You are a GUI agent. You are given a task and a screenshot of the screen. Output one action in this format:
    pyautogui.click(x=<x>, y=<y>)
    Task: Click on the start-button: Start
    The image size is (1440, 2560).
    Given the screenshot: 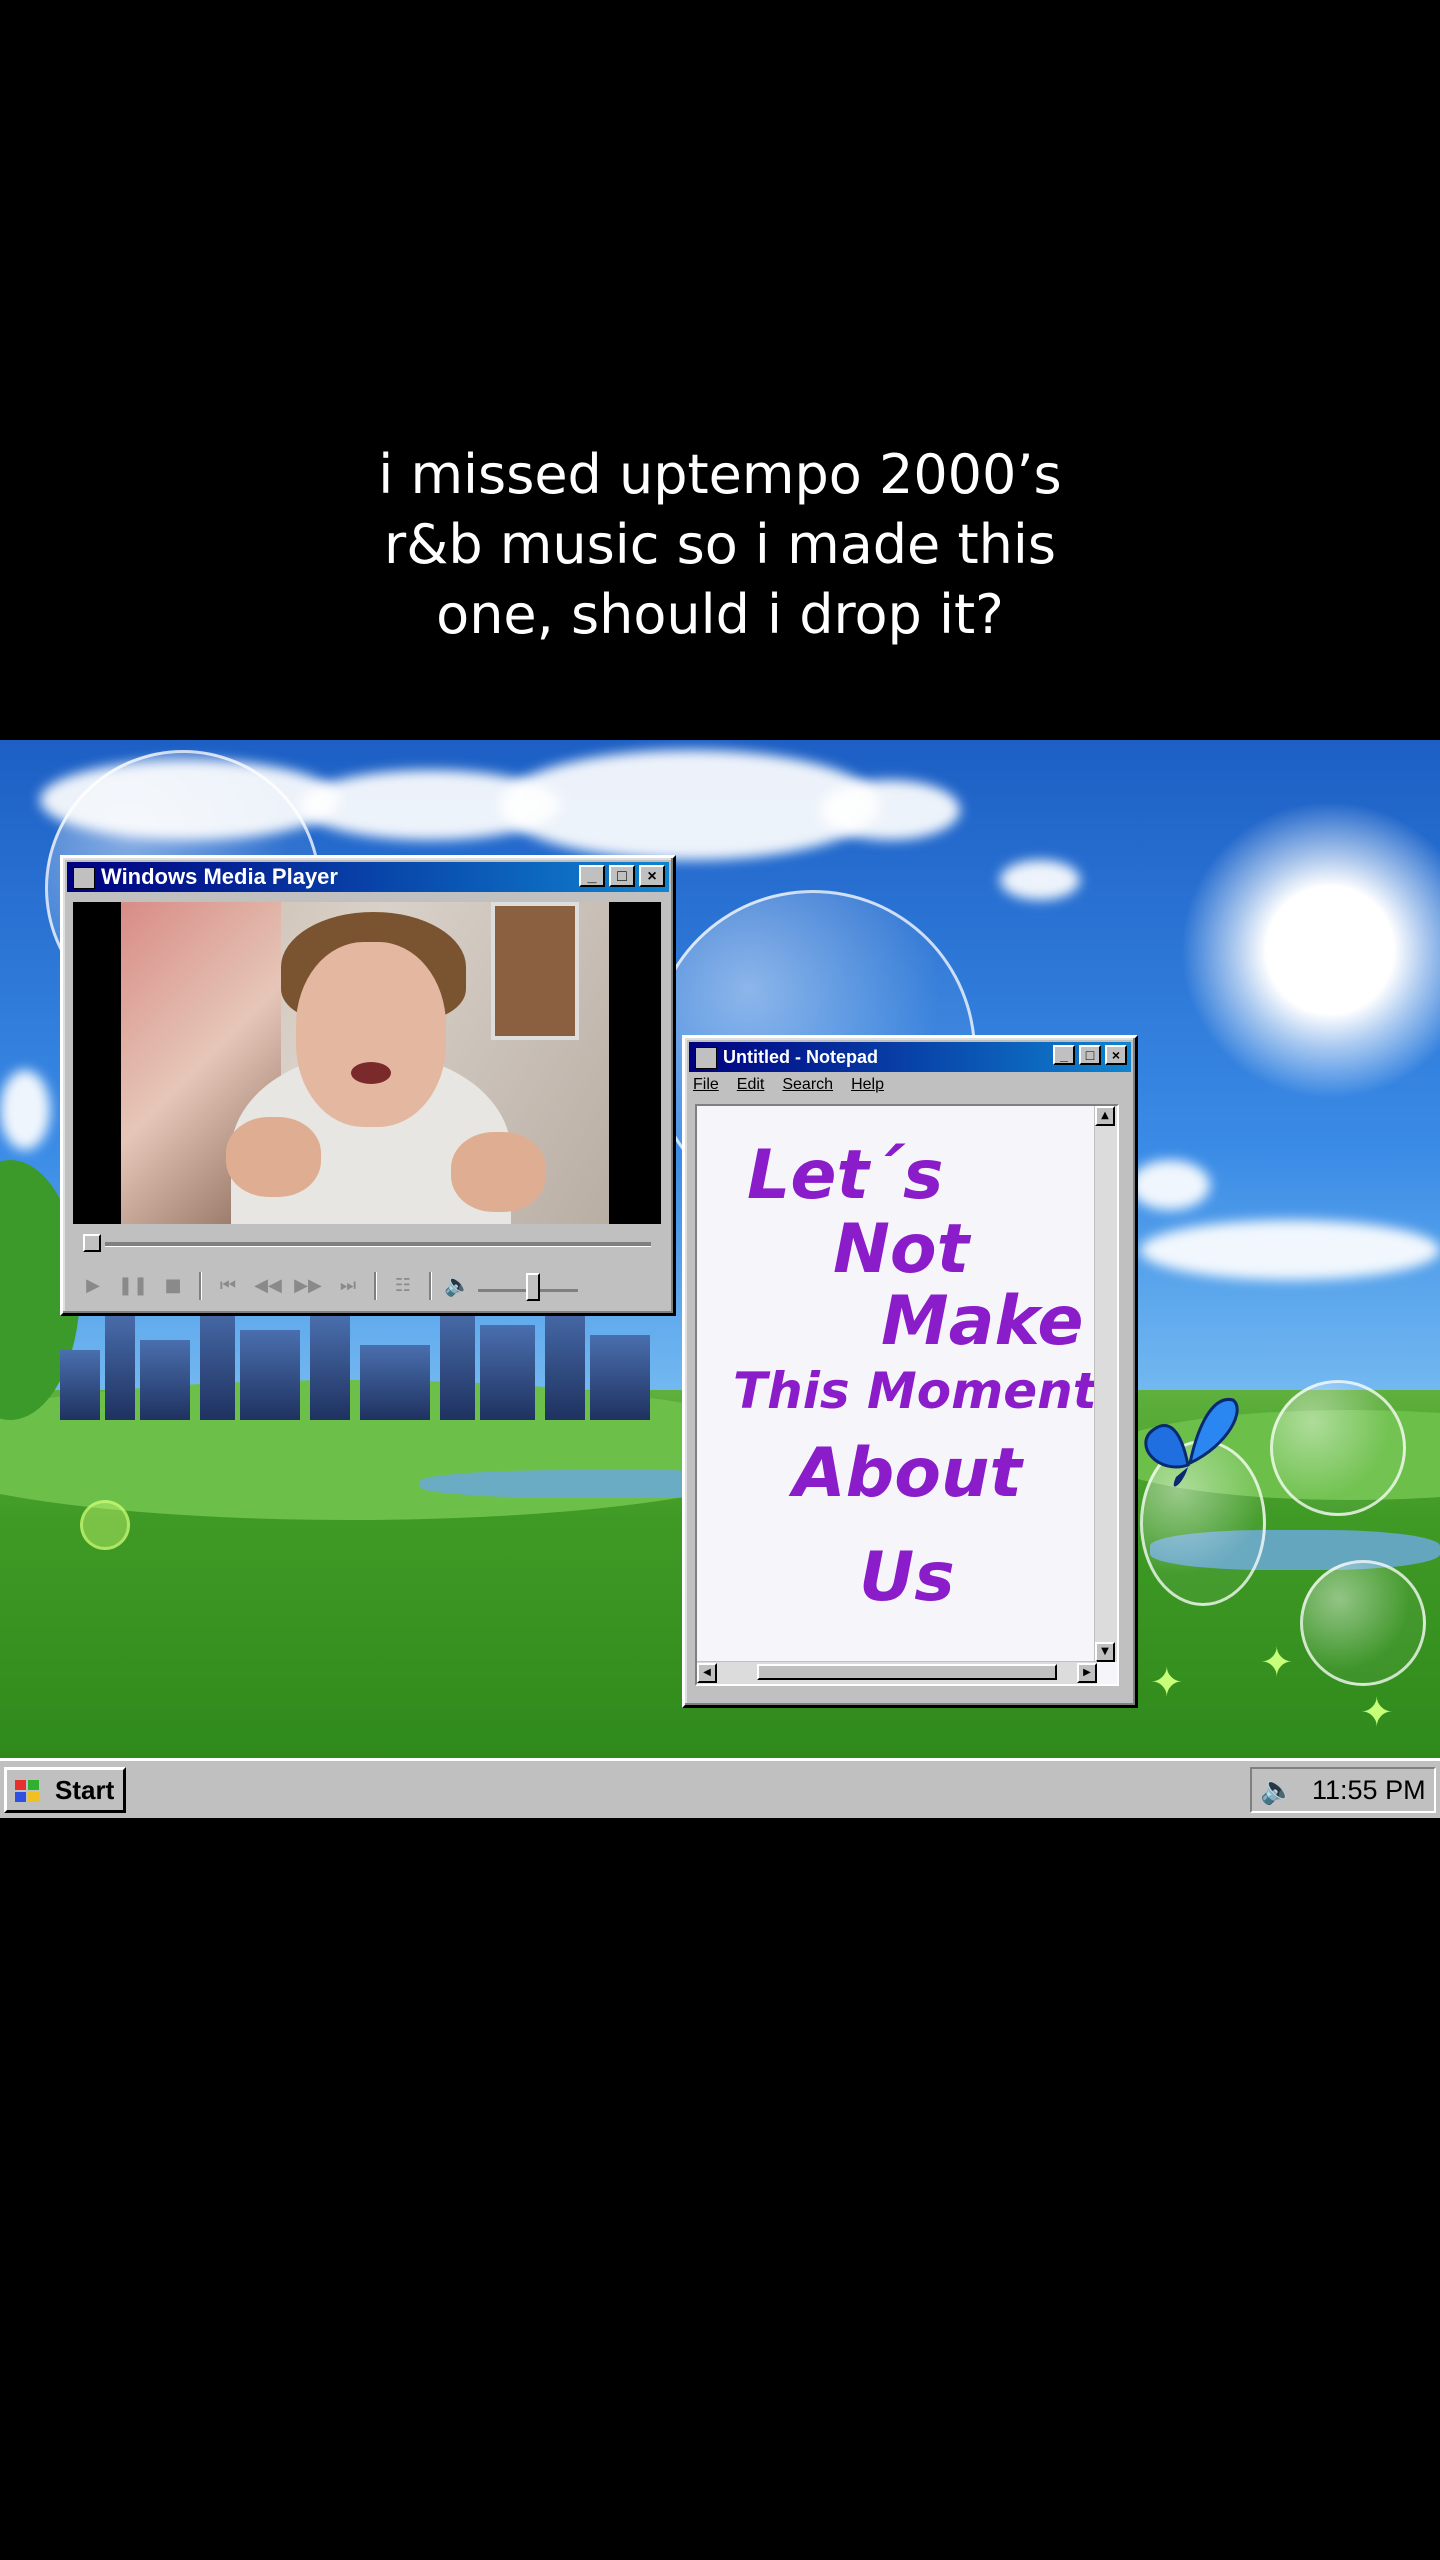 What is the action you would take?
    pyautogui.click(x=65, y=1790)
    